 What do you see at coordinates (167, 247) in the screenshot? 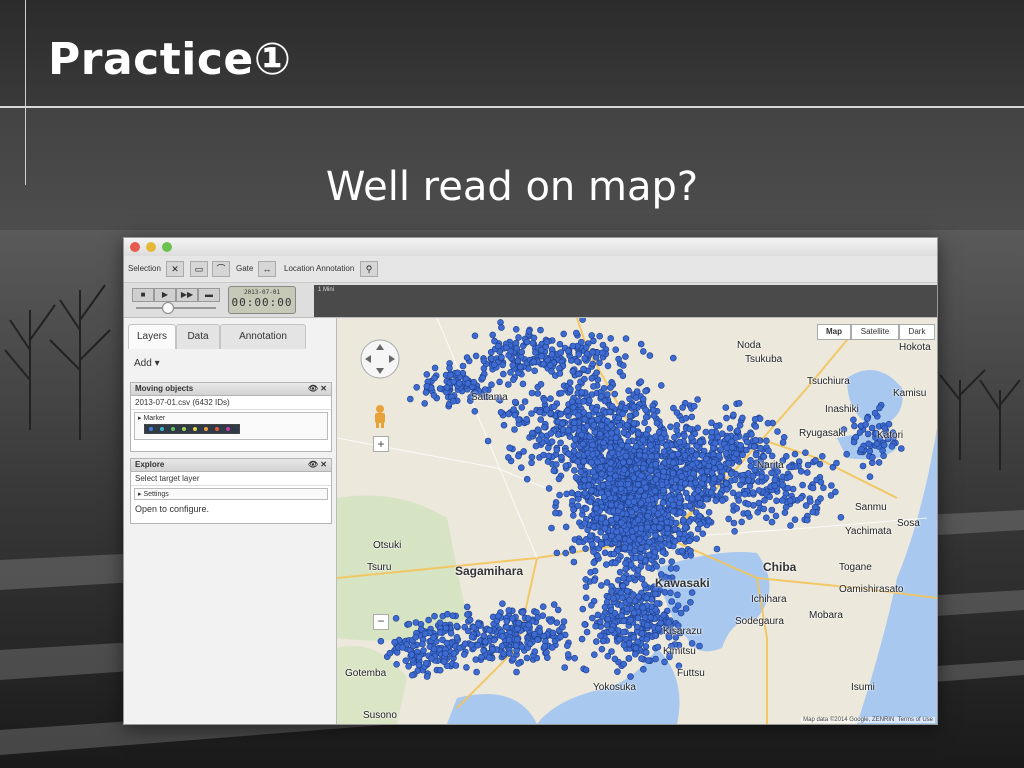
I see `zoom-window-button` at bounding box center [167, 247].